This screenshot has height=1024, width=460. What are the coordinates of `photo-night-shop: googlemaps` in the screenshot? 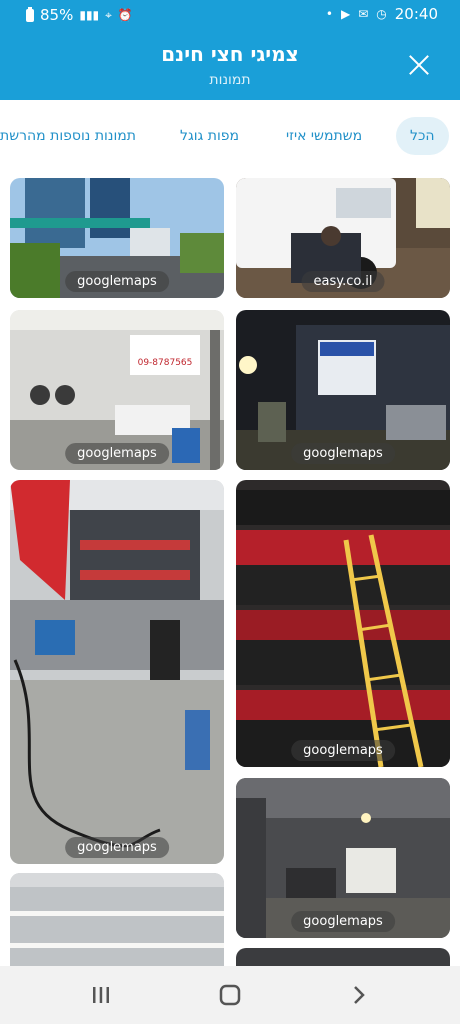 It's located at (343, 390).